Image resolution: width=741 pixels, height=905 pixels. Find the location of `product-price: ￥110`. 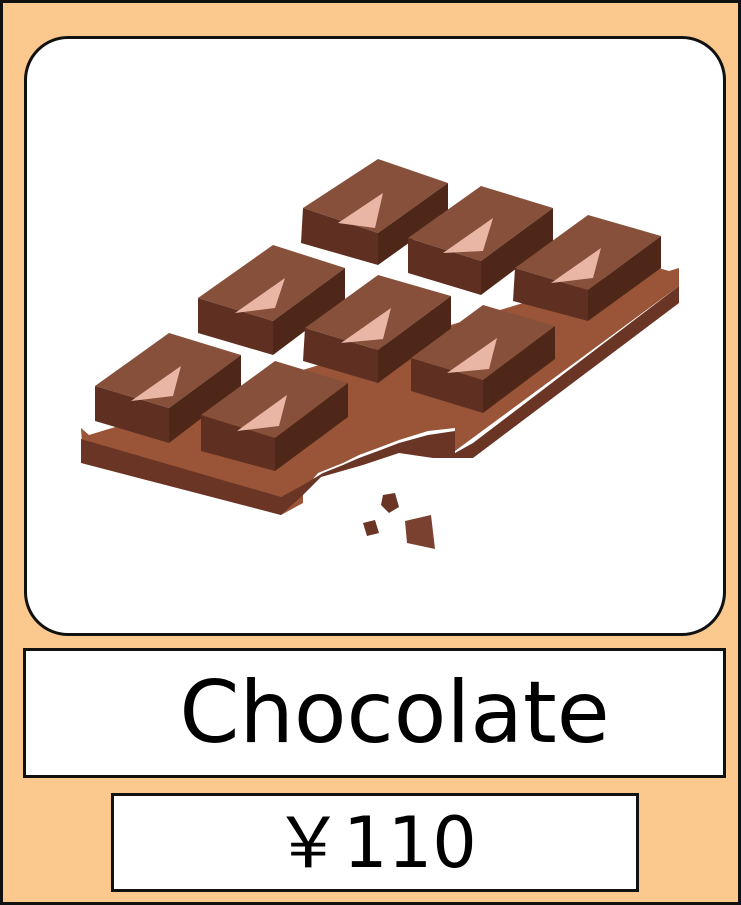

product-price: ￥110 is located at coordinates (375, 842).